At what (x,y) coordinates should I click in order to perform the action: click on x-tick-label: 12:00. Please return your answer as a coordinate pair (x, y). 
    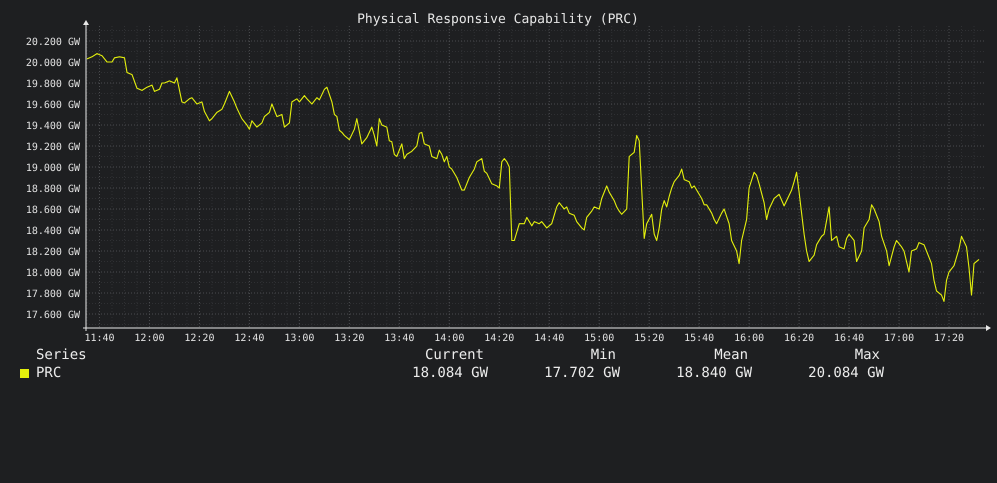
    Looking at the image, I should click on (149, 338).